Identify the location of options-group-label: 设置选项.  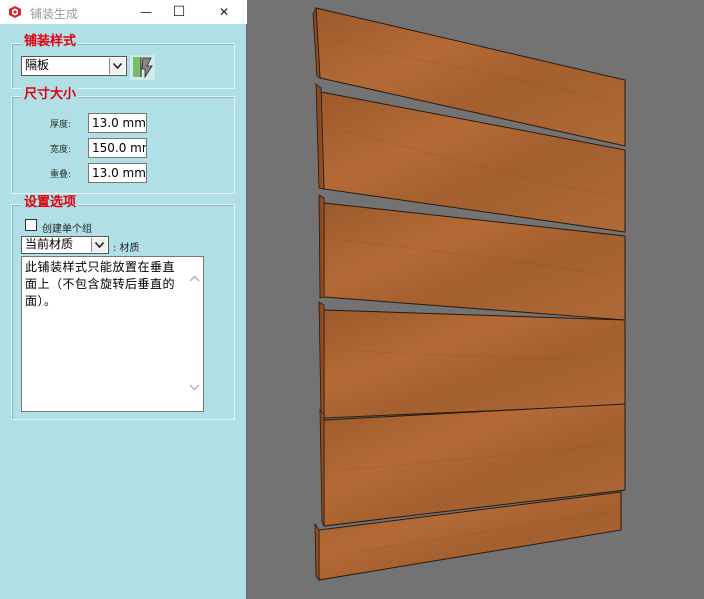
(50, 203).